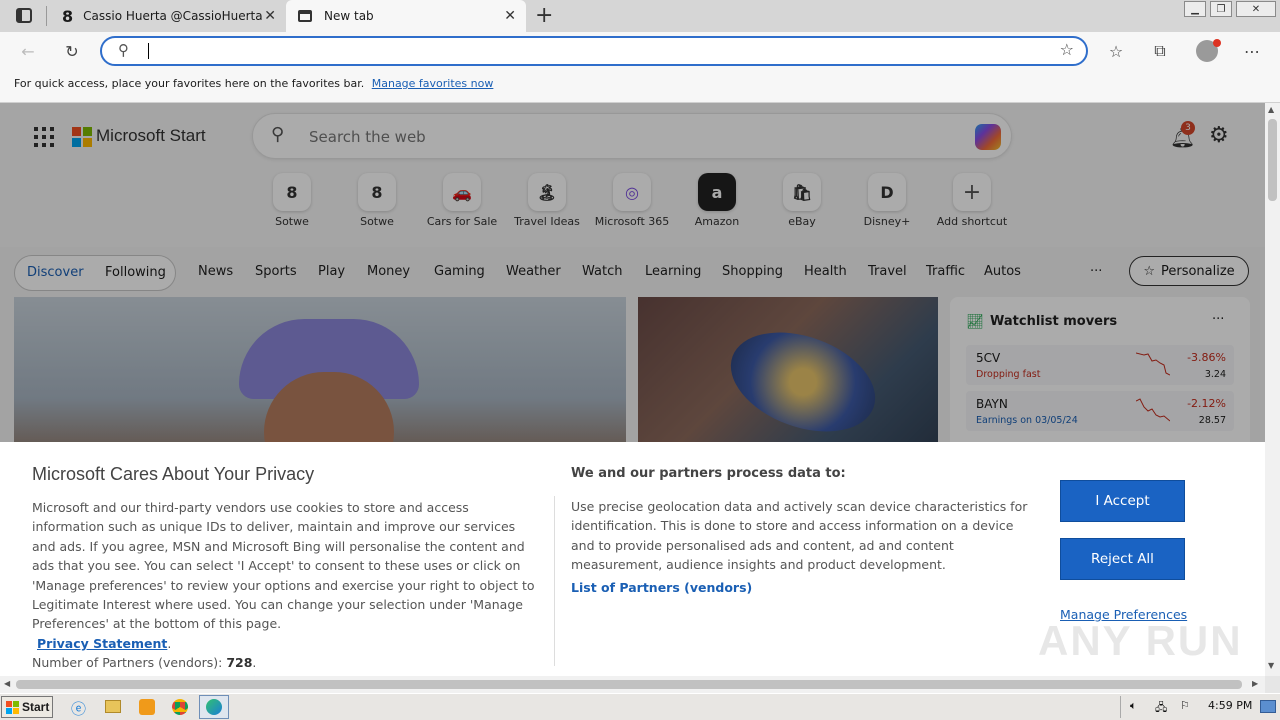  I want to click on newtab-icon, so click(305, 16).